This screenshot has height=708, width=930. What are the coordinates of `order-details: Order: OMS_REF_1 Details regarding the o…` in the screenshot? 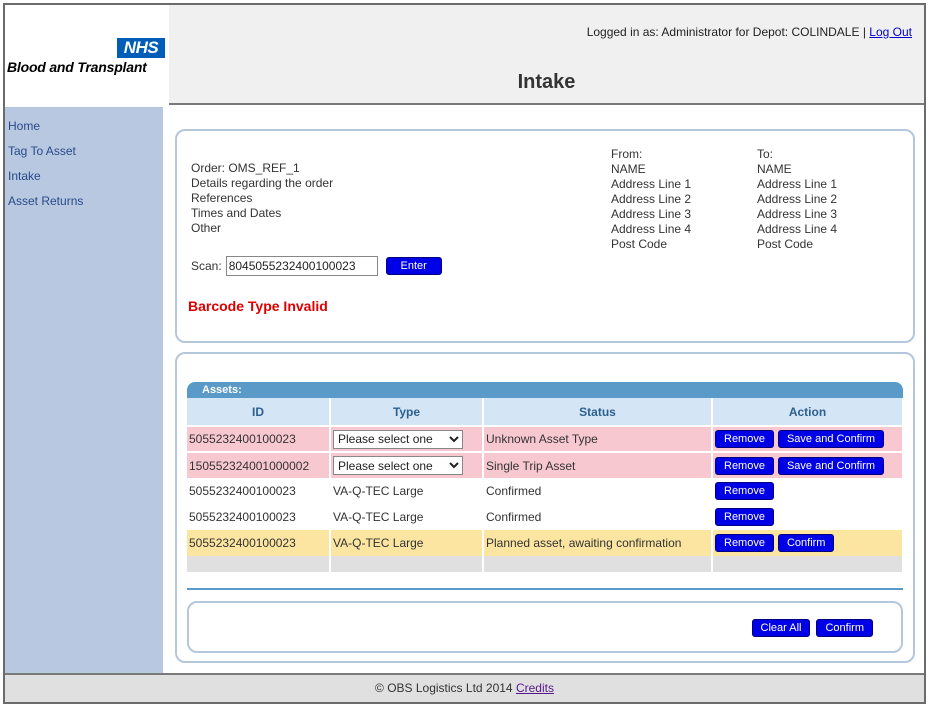 It's located at (262, 198).